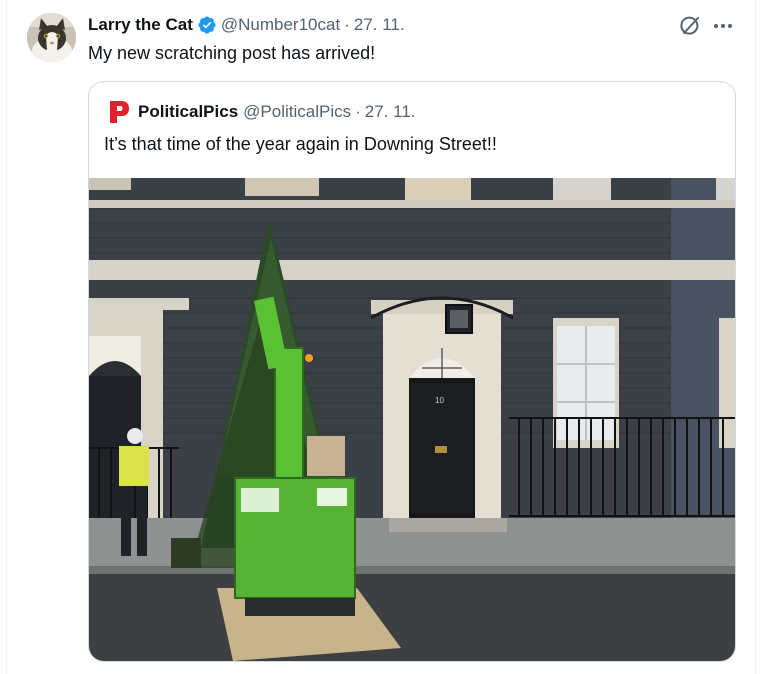  What do you see at coordinates (140, 25) in the screenshot?
I see `author-name: Larry the Cat` at bounding box center [140, 25].